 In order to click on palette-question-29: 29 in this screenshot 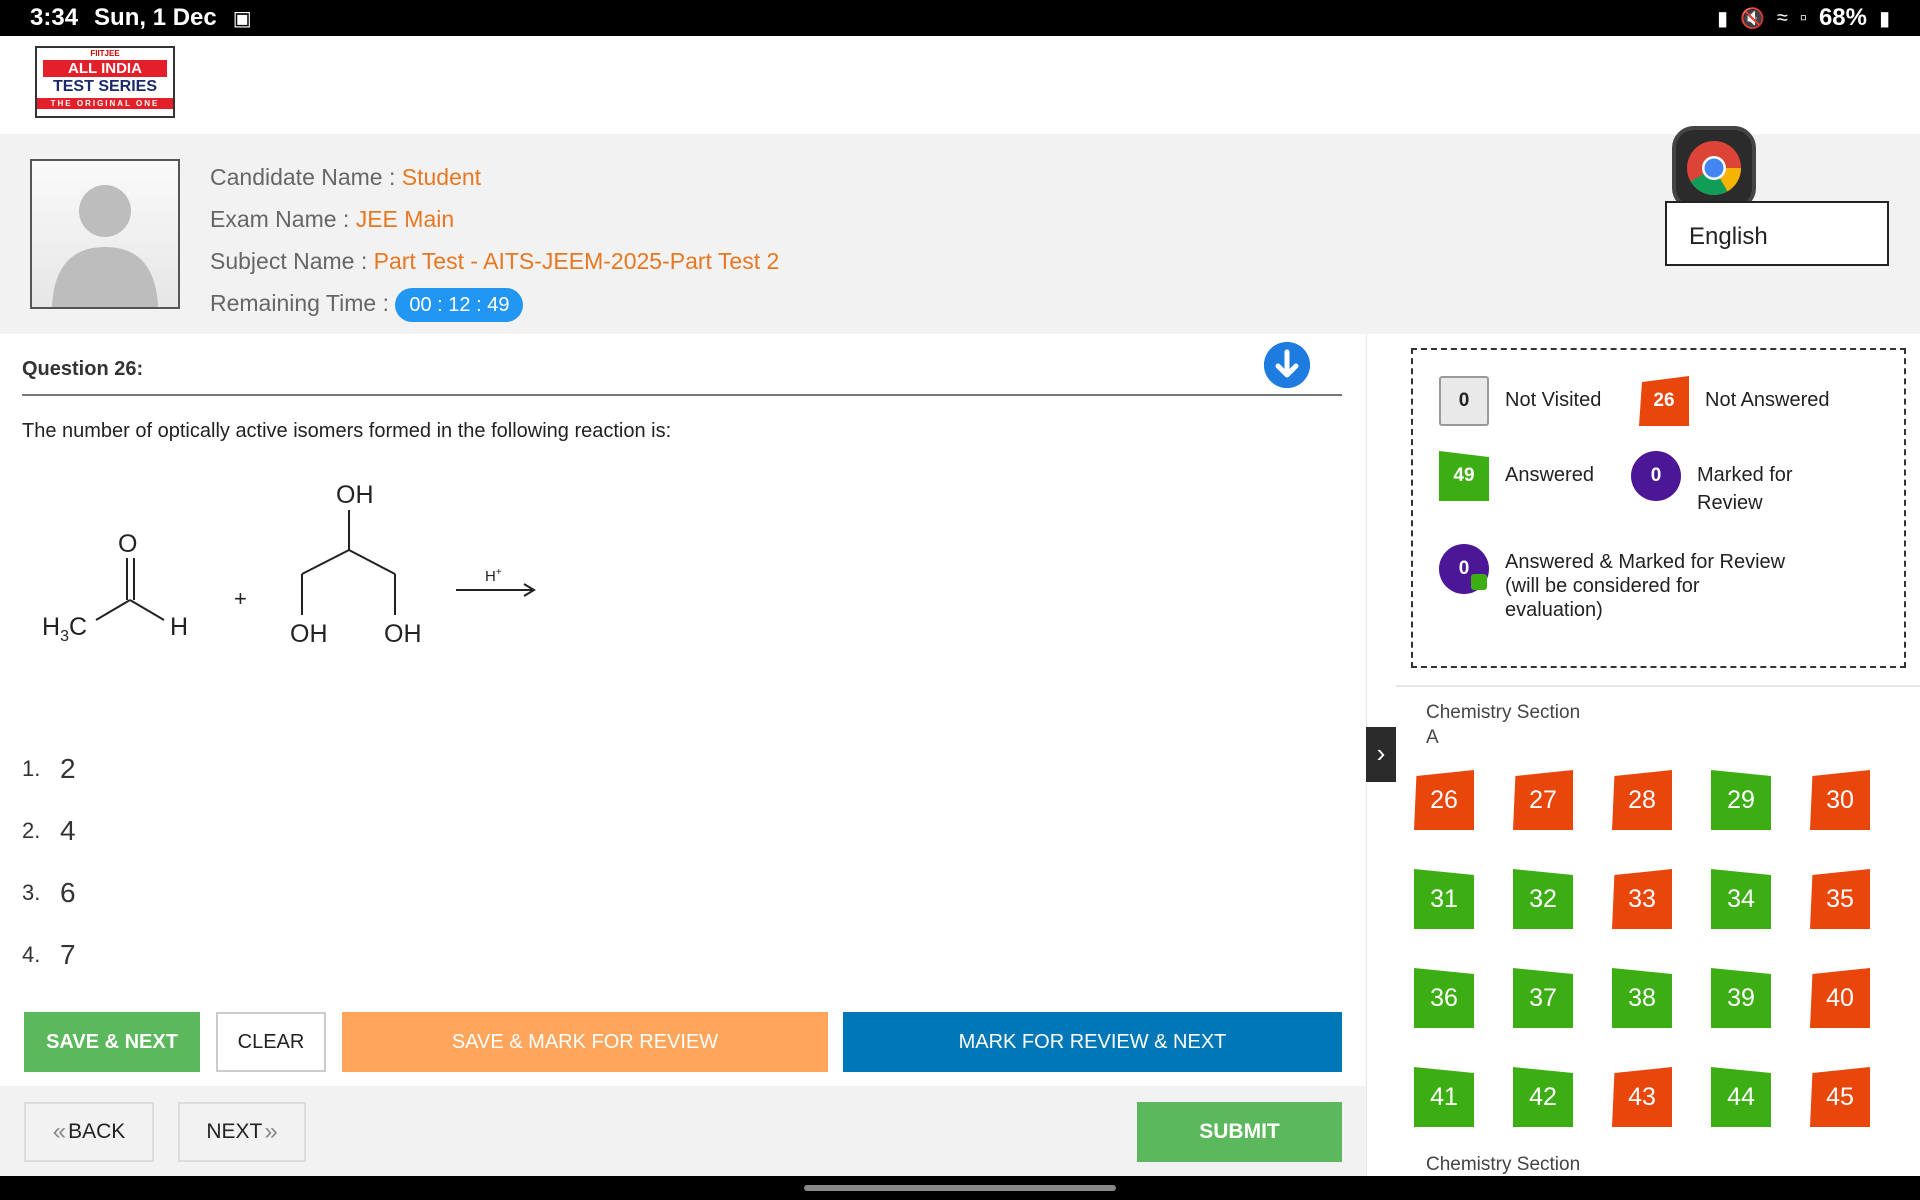, I will do `click(1741, 800)`.